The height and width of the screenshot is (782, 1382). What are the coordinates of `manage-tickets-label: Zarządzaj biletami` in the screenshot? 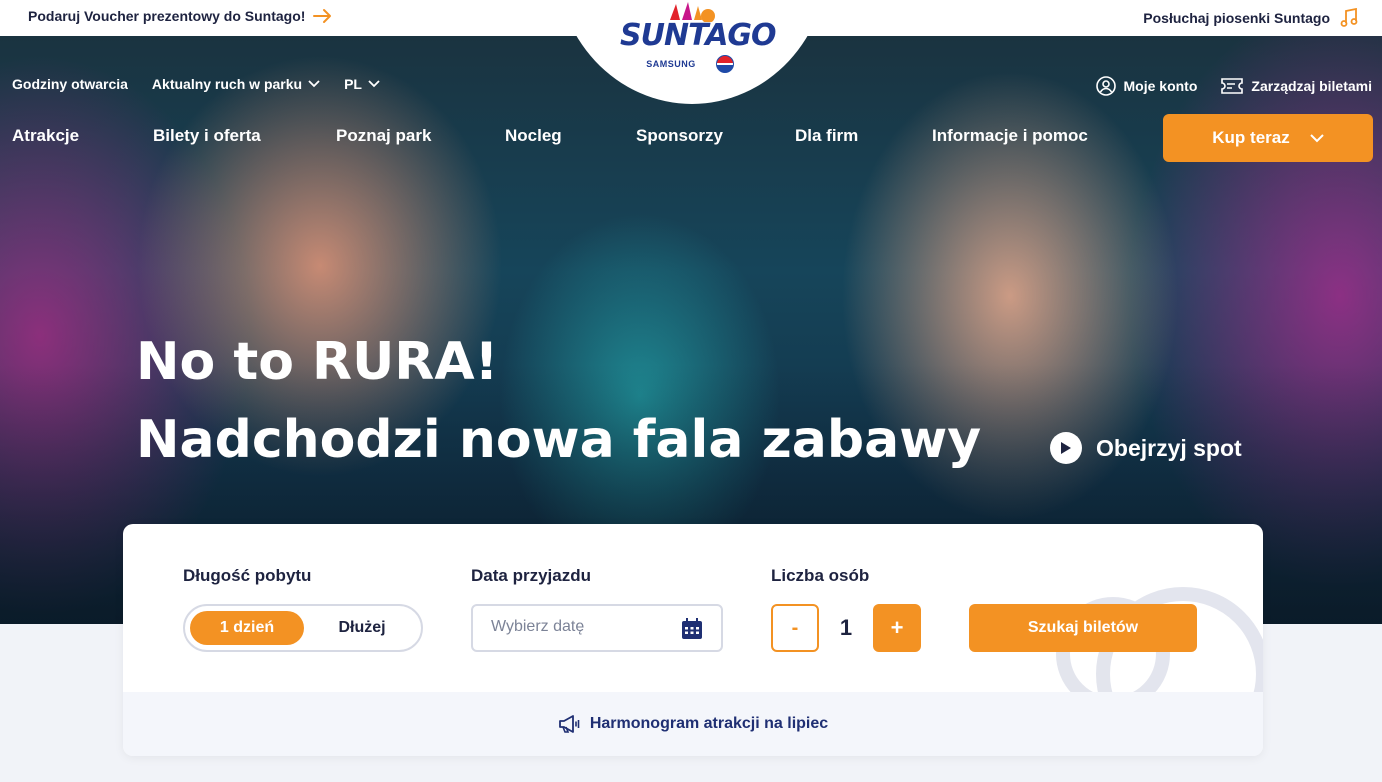 It's located at (1311, 86).